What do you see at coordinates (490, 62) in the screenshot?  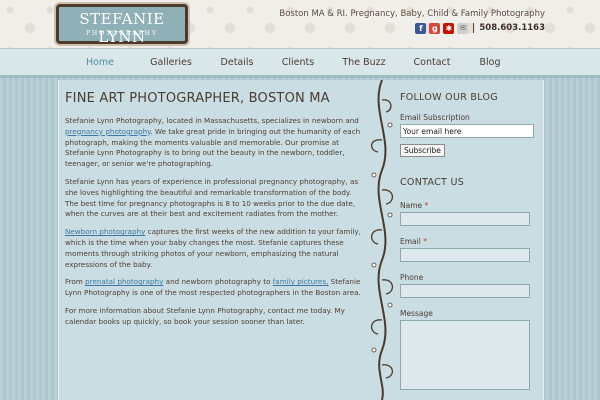 I see `nav-blog: Blog` at bounding box center [490, 62].